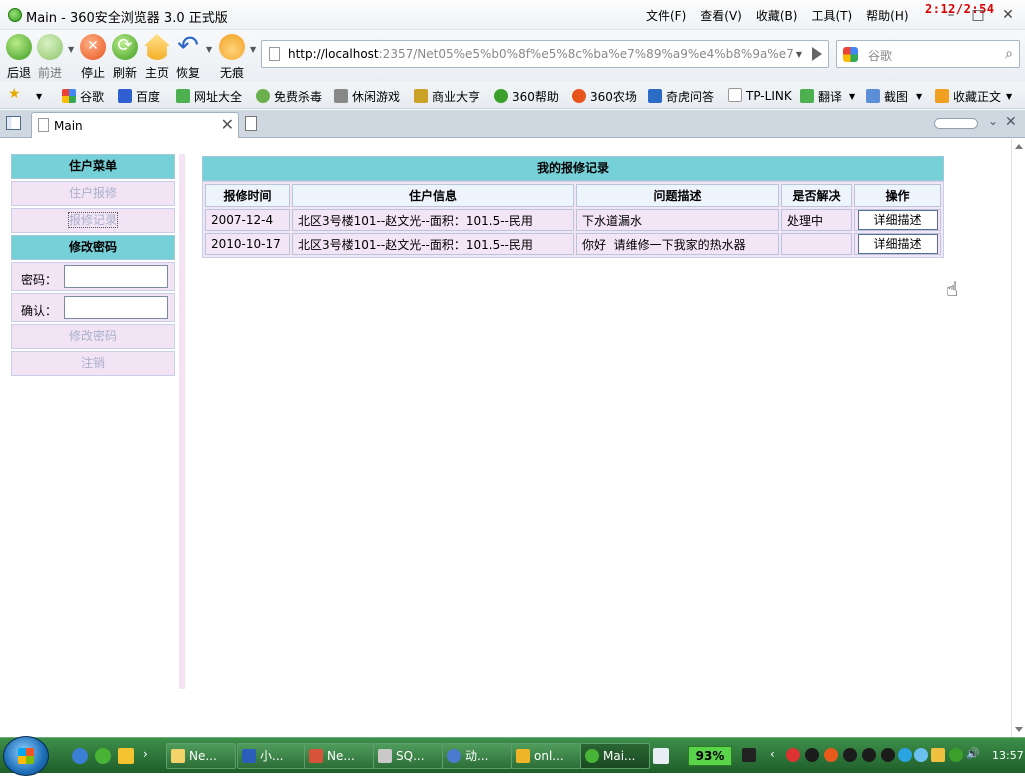  I want to click on tab-main: Main ✕, so click(135, 125).